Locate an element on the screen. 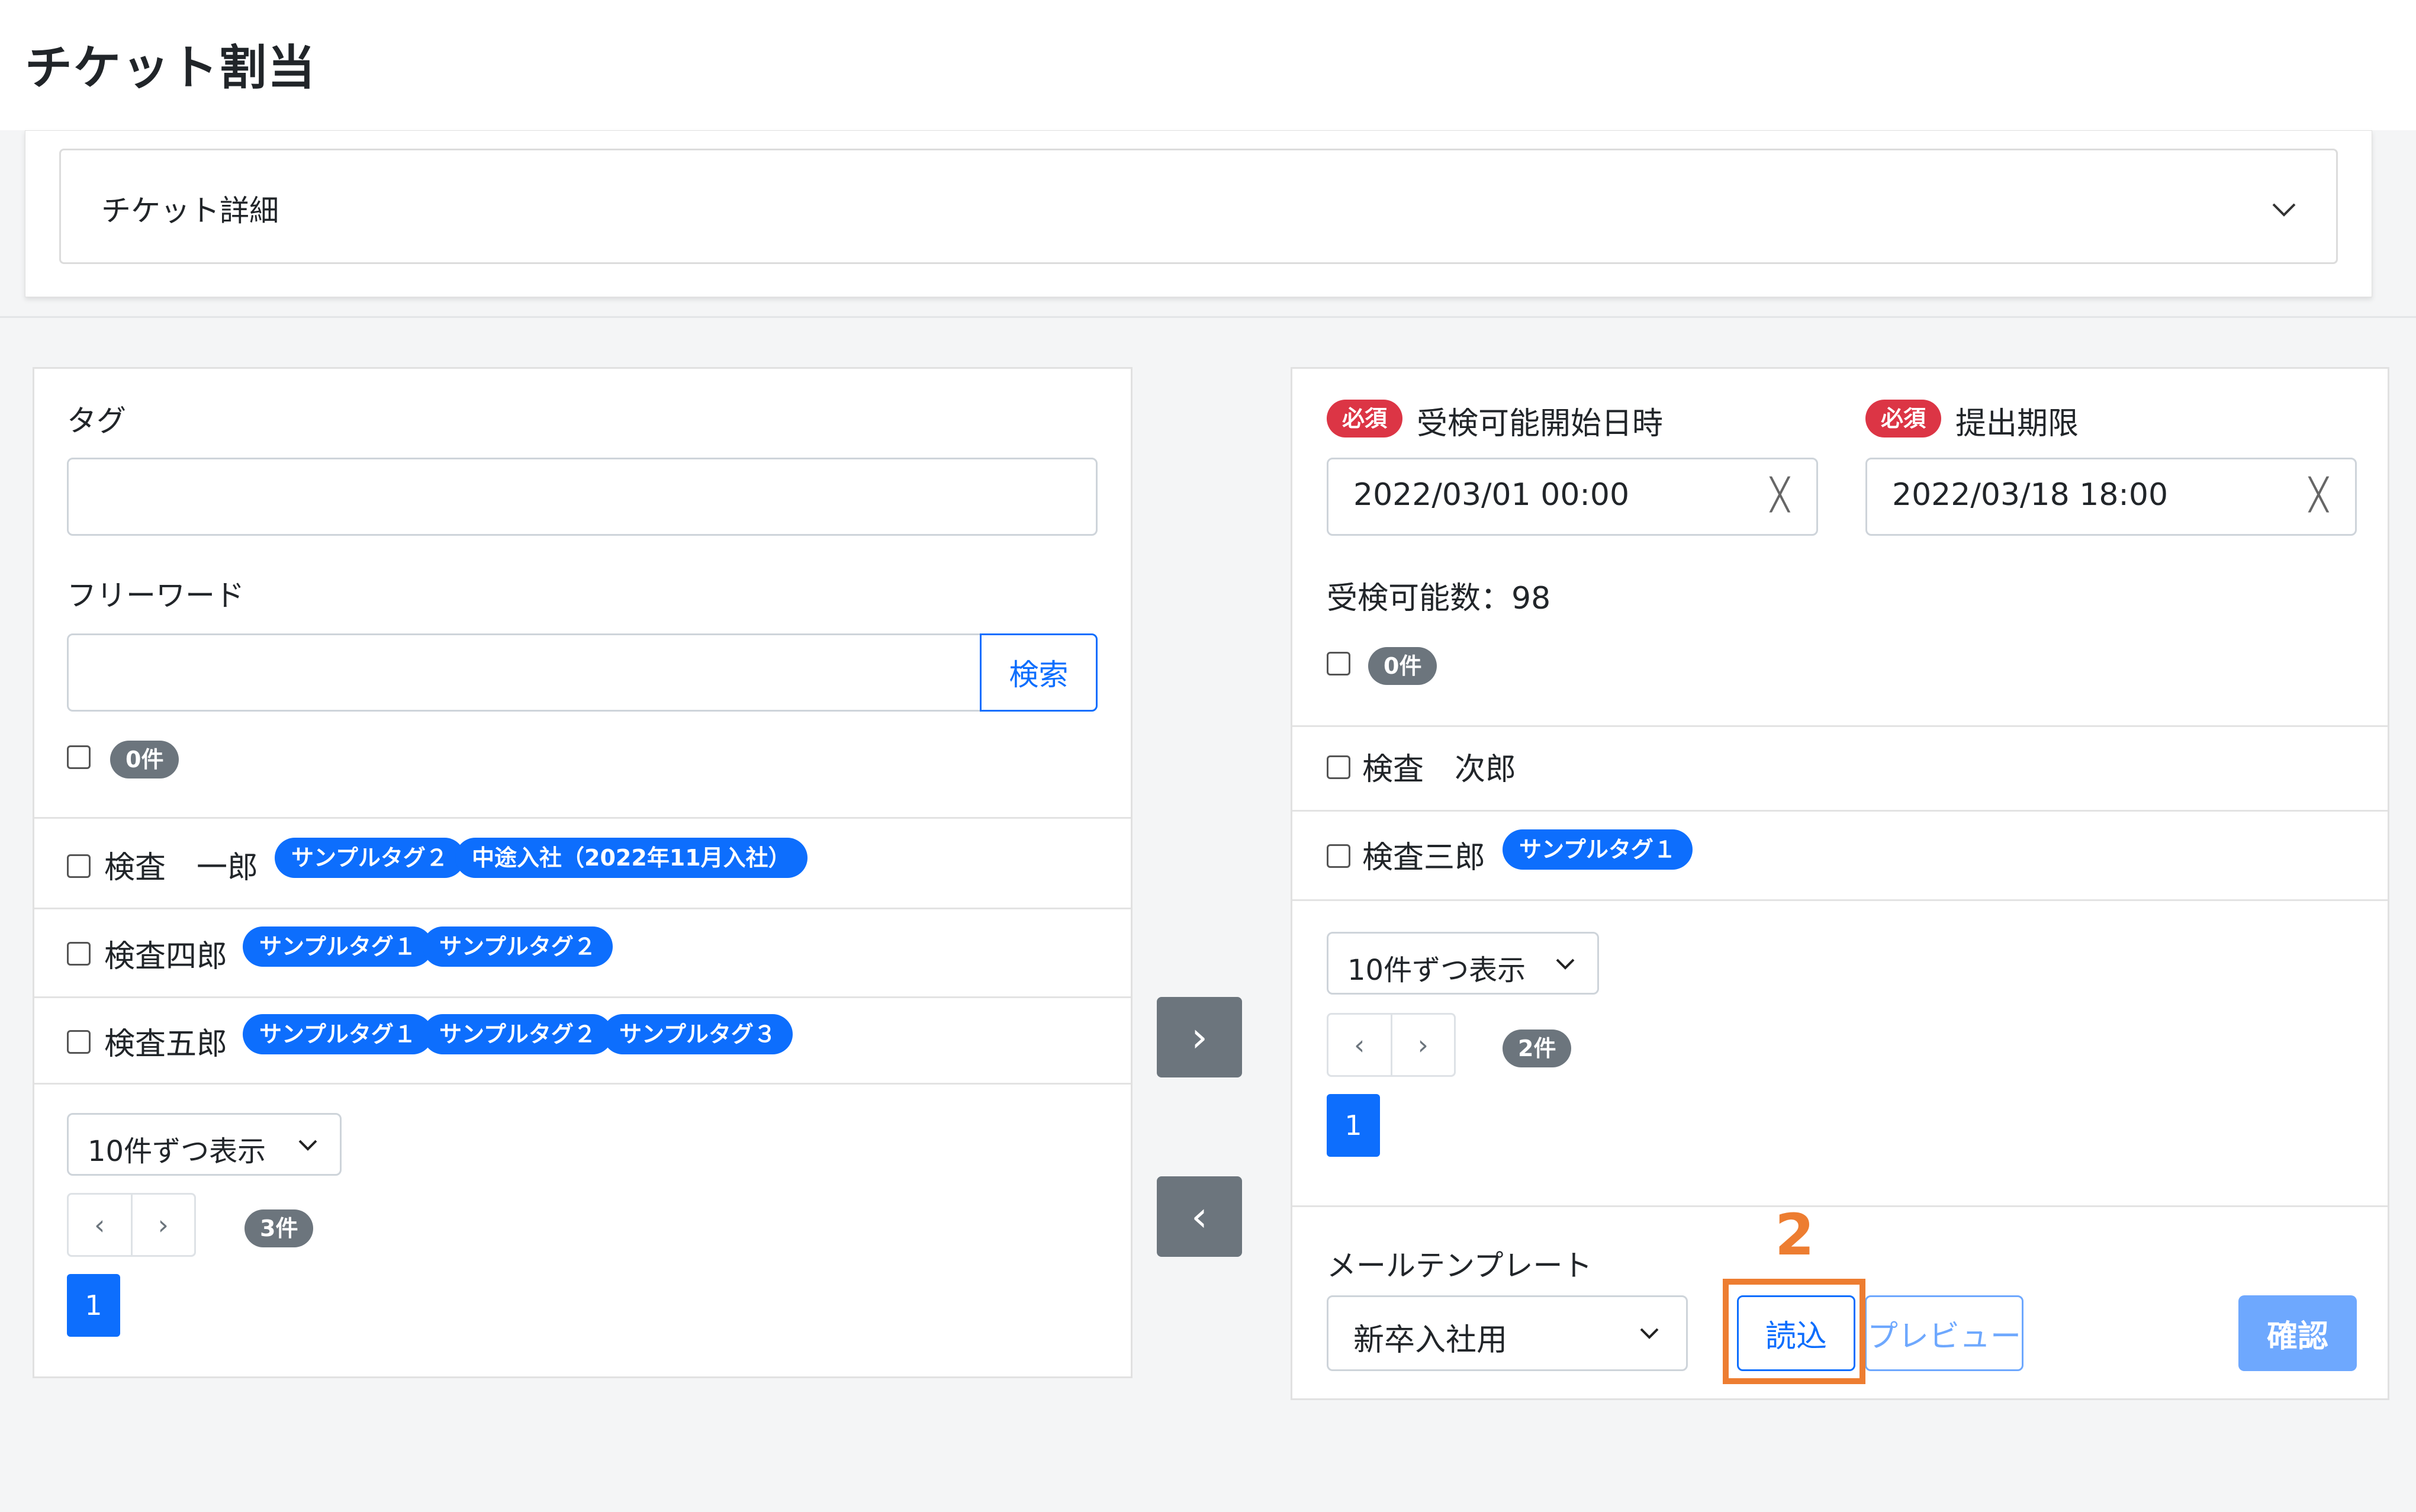 The width and height of the screenshot is (2416, 1512). highlight-box is located at coordinates (1794, 1331).